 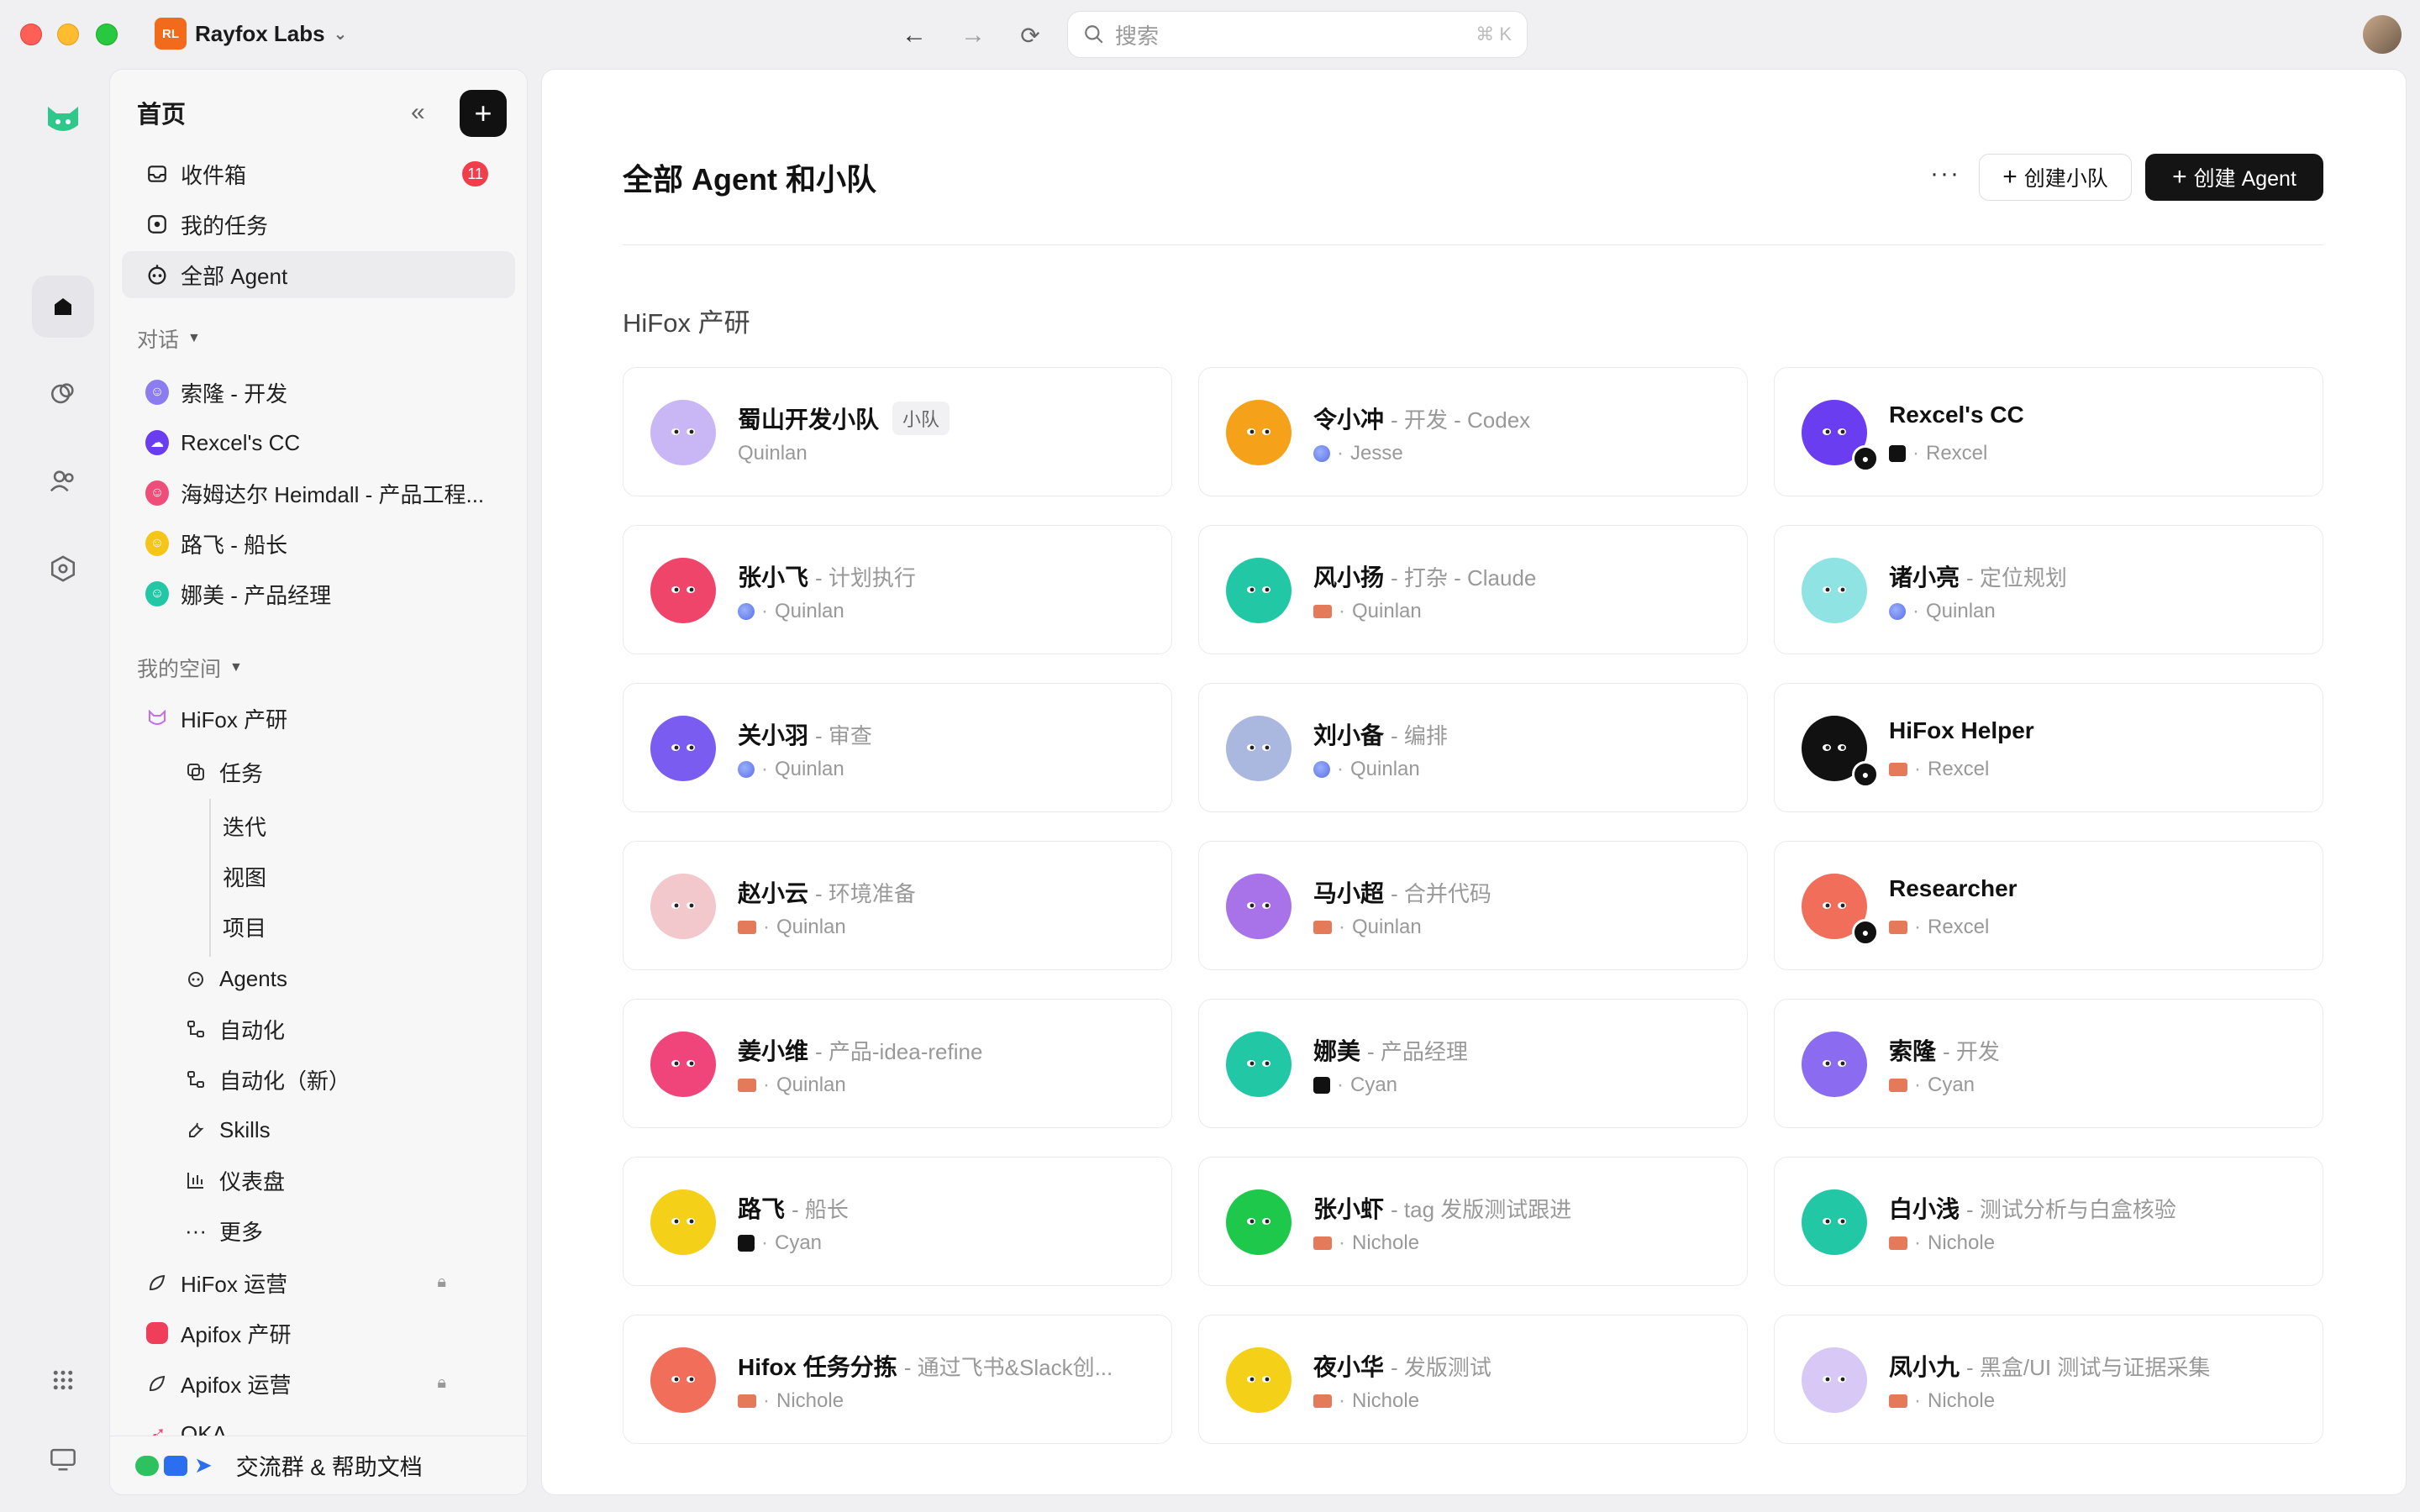 What do you see at coordinates (973, 35) in the screenshot?
I see `forward-button: →` at bounding box center [973, 35].